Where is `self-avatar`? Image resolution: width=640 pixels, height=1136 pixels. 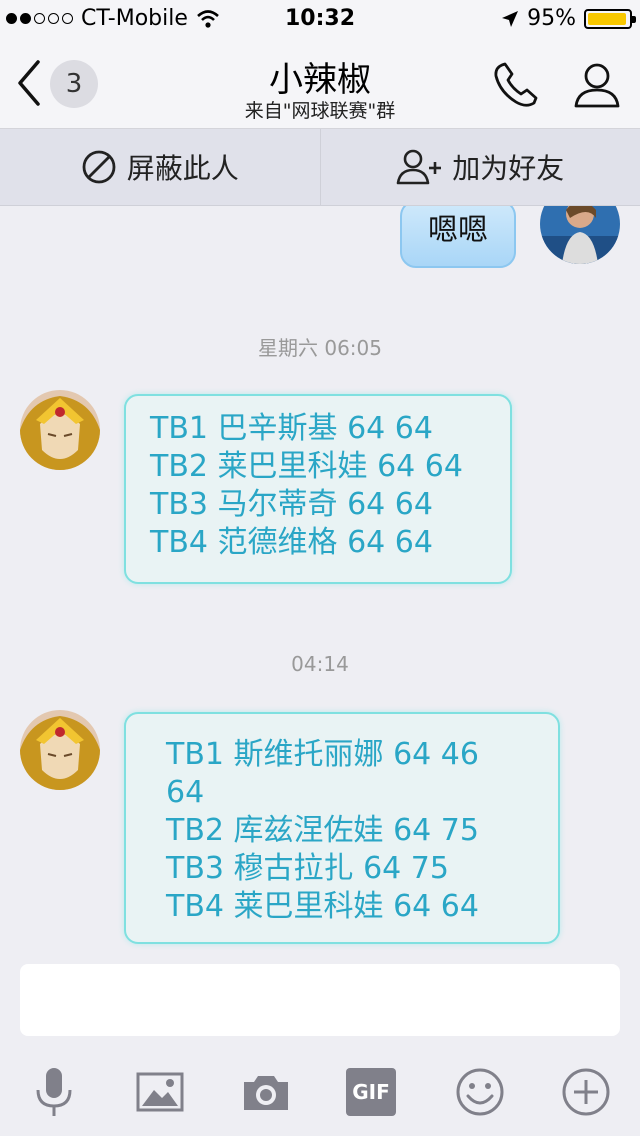
self-avatar is located at coordinates (580, 235).